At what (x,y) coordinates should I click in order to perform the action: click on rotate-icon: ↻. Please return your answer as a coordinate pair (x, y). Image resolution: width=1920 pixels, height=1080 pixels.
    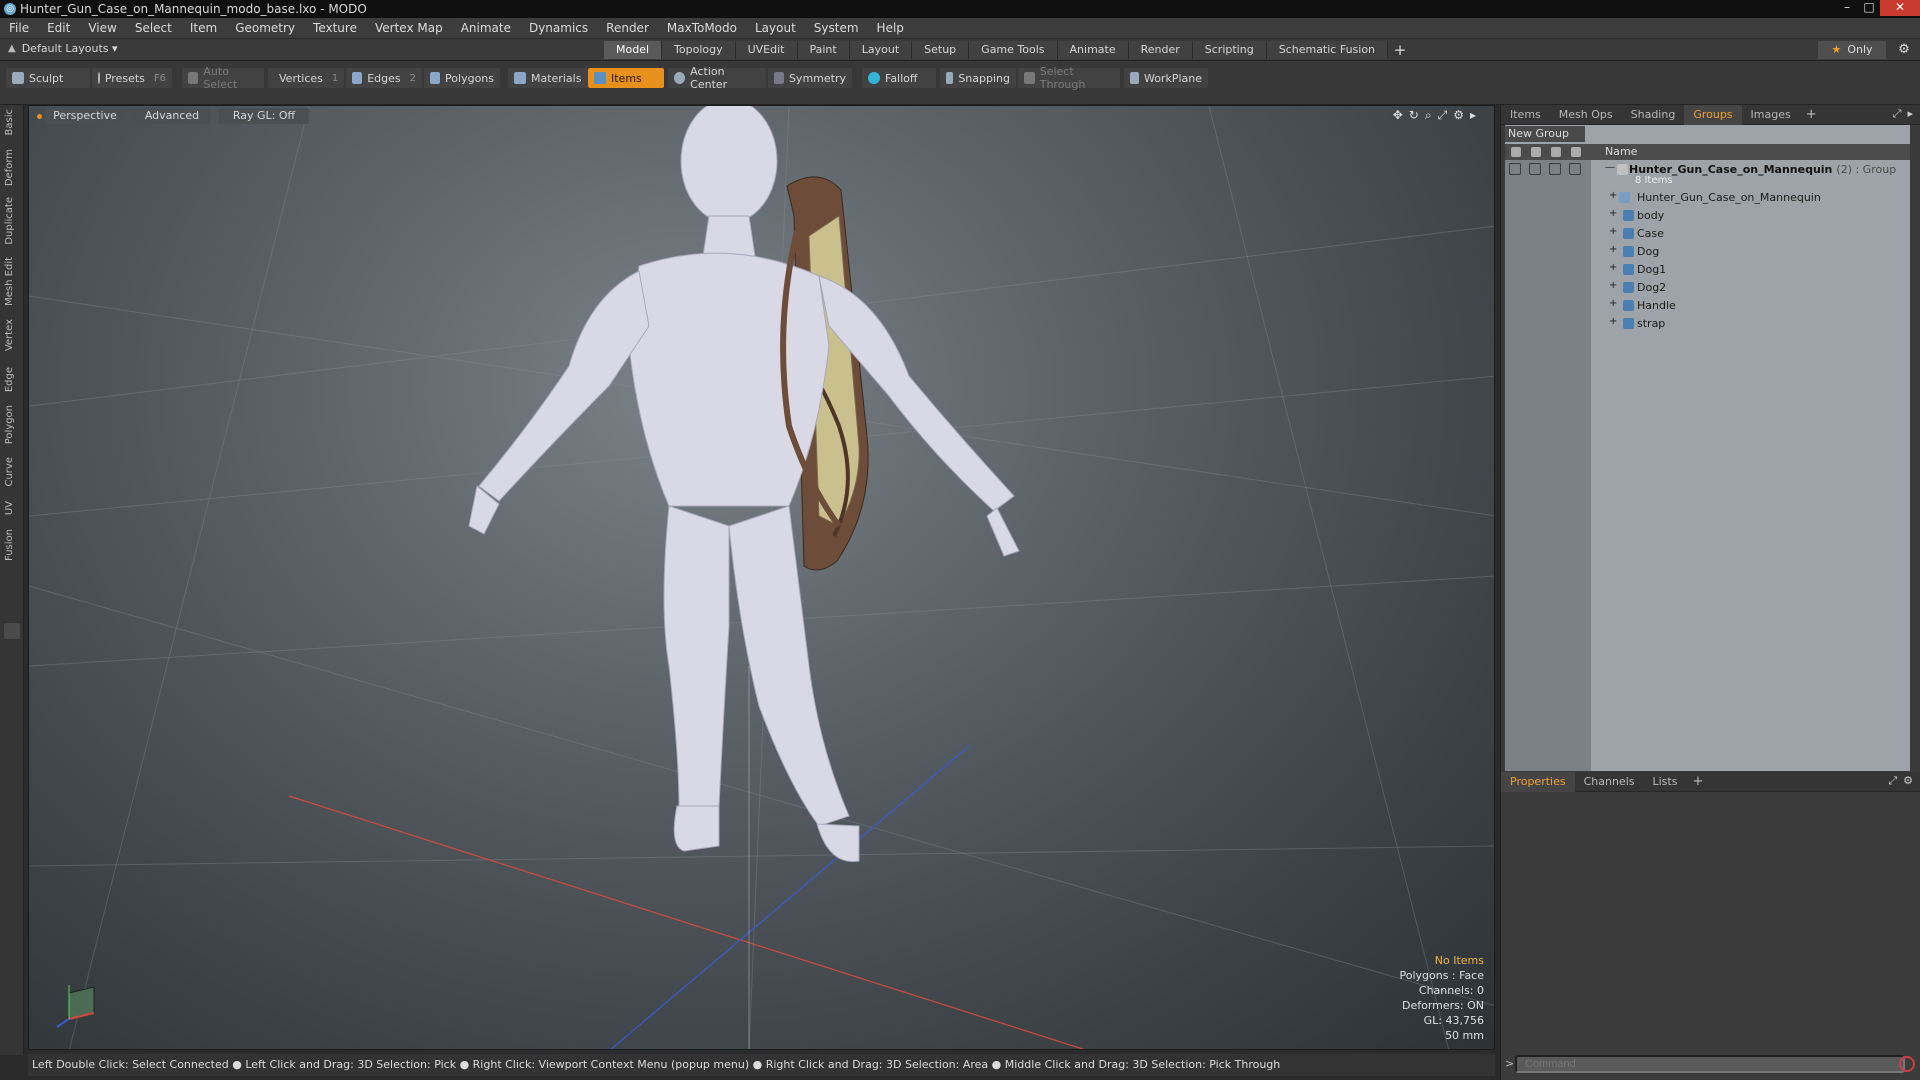
    Looking at the image, I should click on (1414, 115).